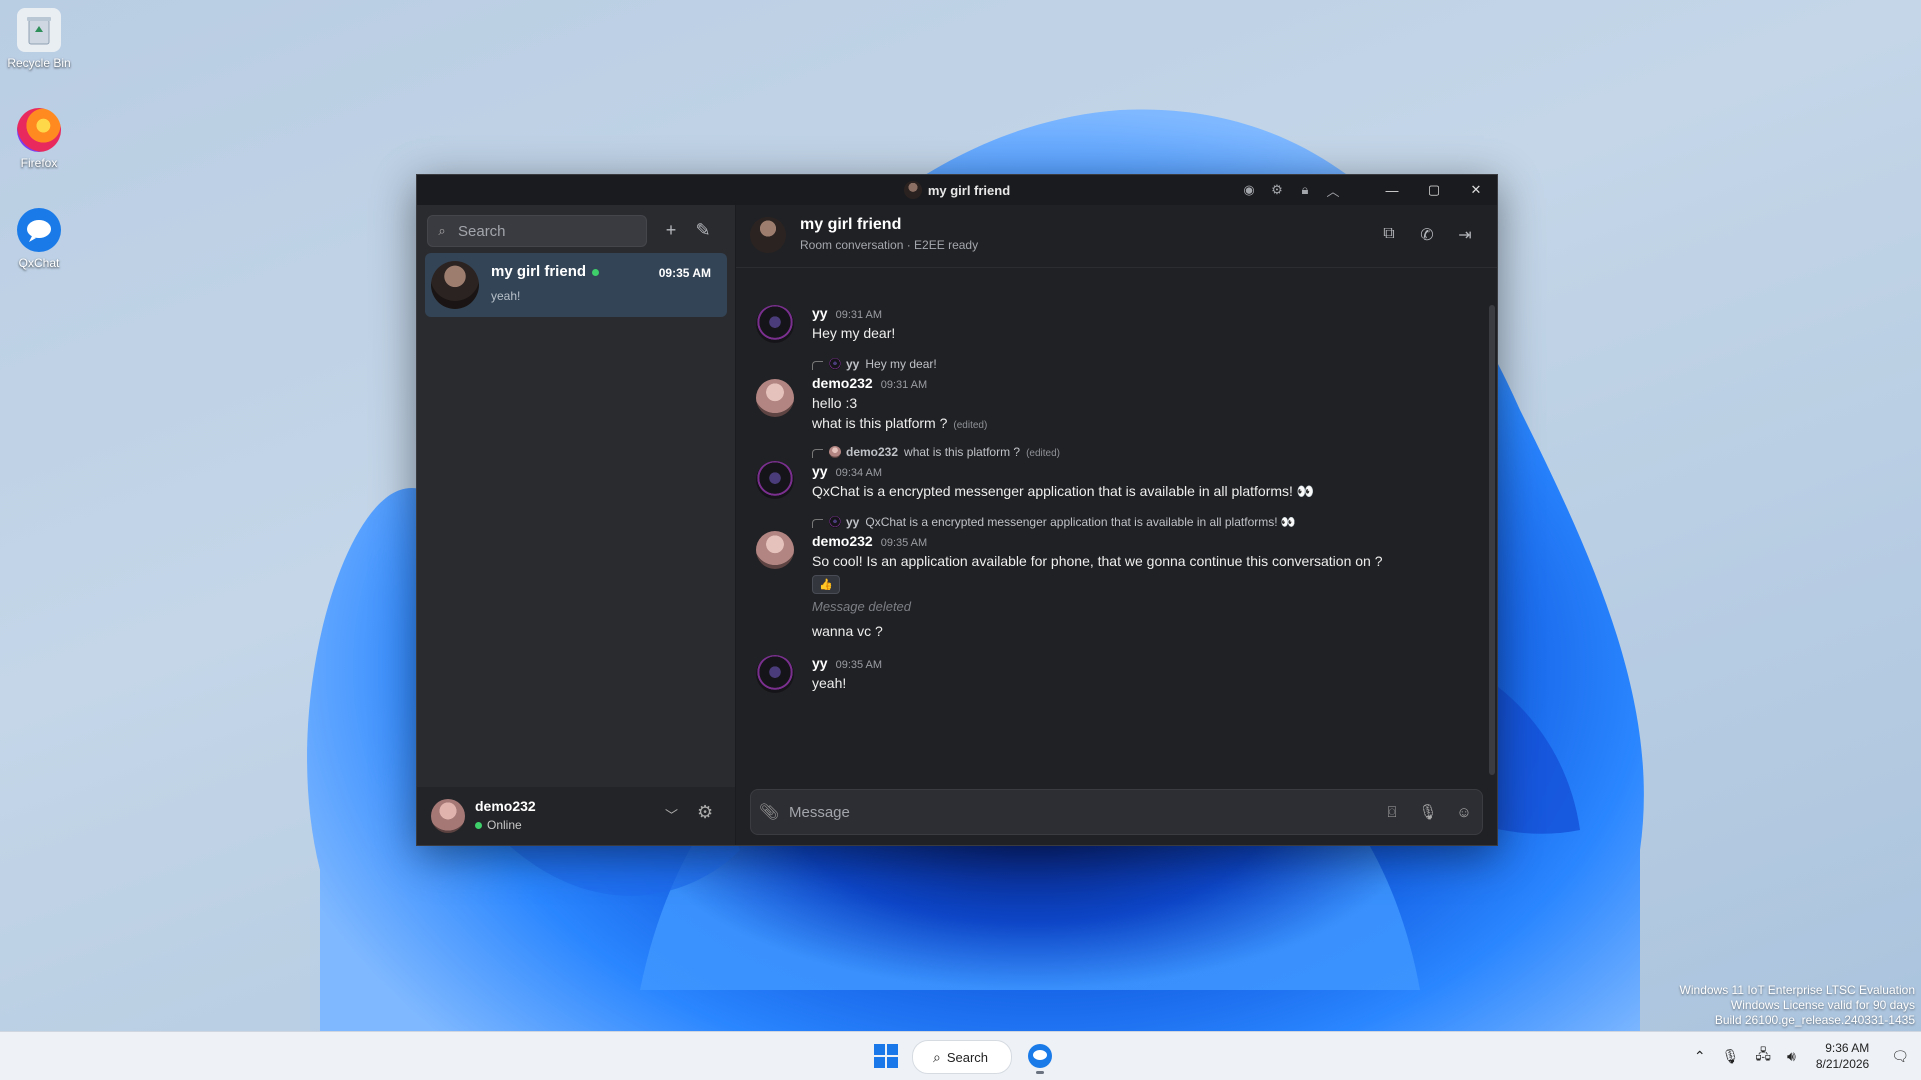 This screenshot has width=1921, height=1080. Describe the element at coordinates (880, 423) in the screenshot. I see `message-text: what is this platform ?` at that location.